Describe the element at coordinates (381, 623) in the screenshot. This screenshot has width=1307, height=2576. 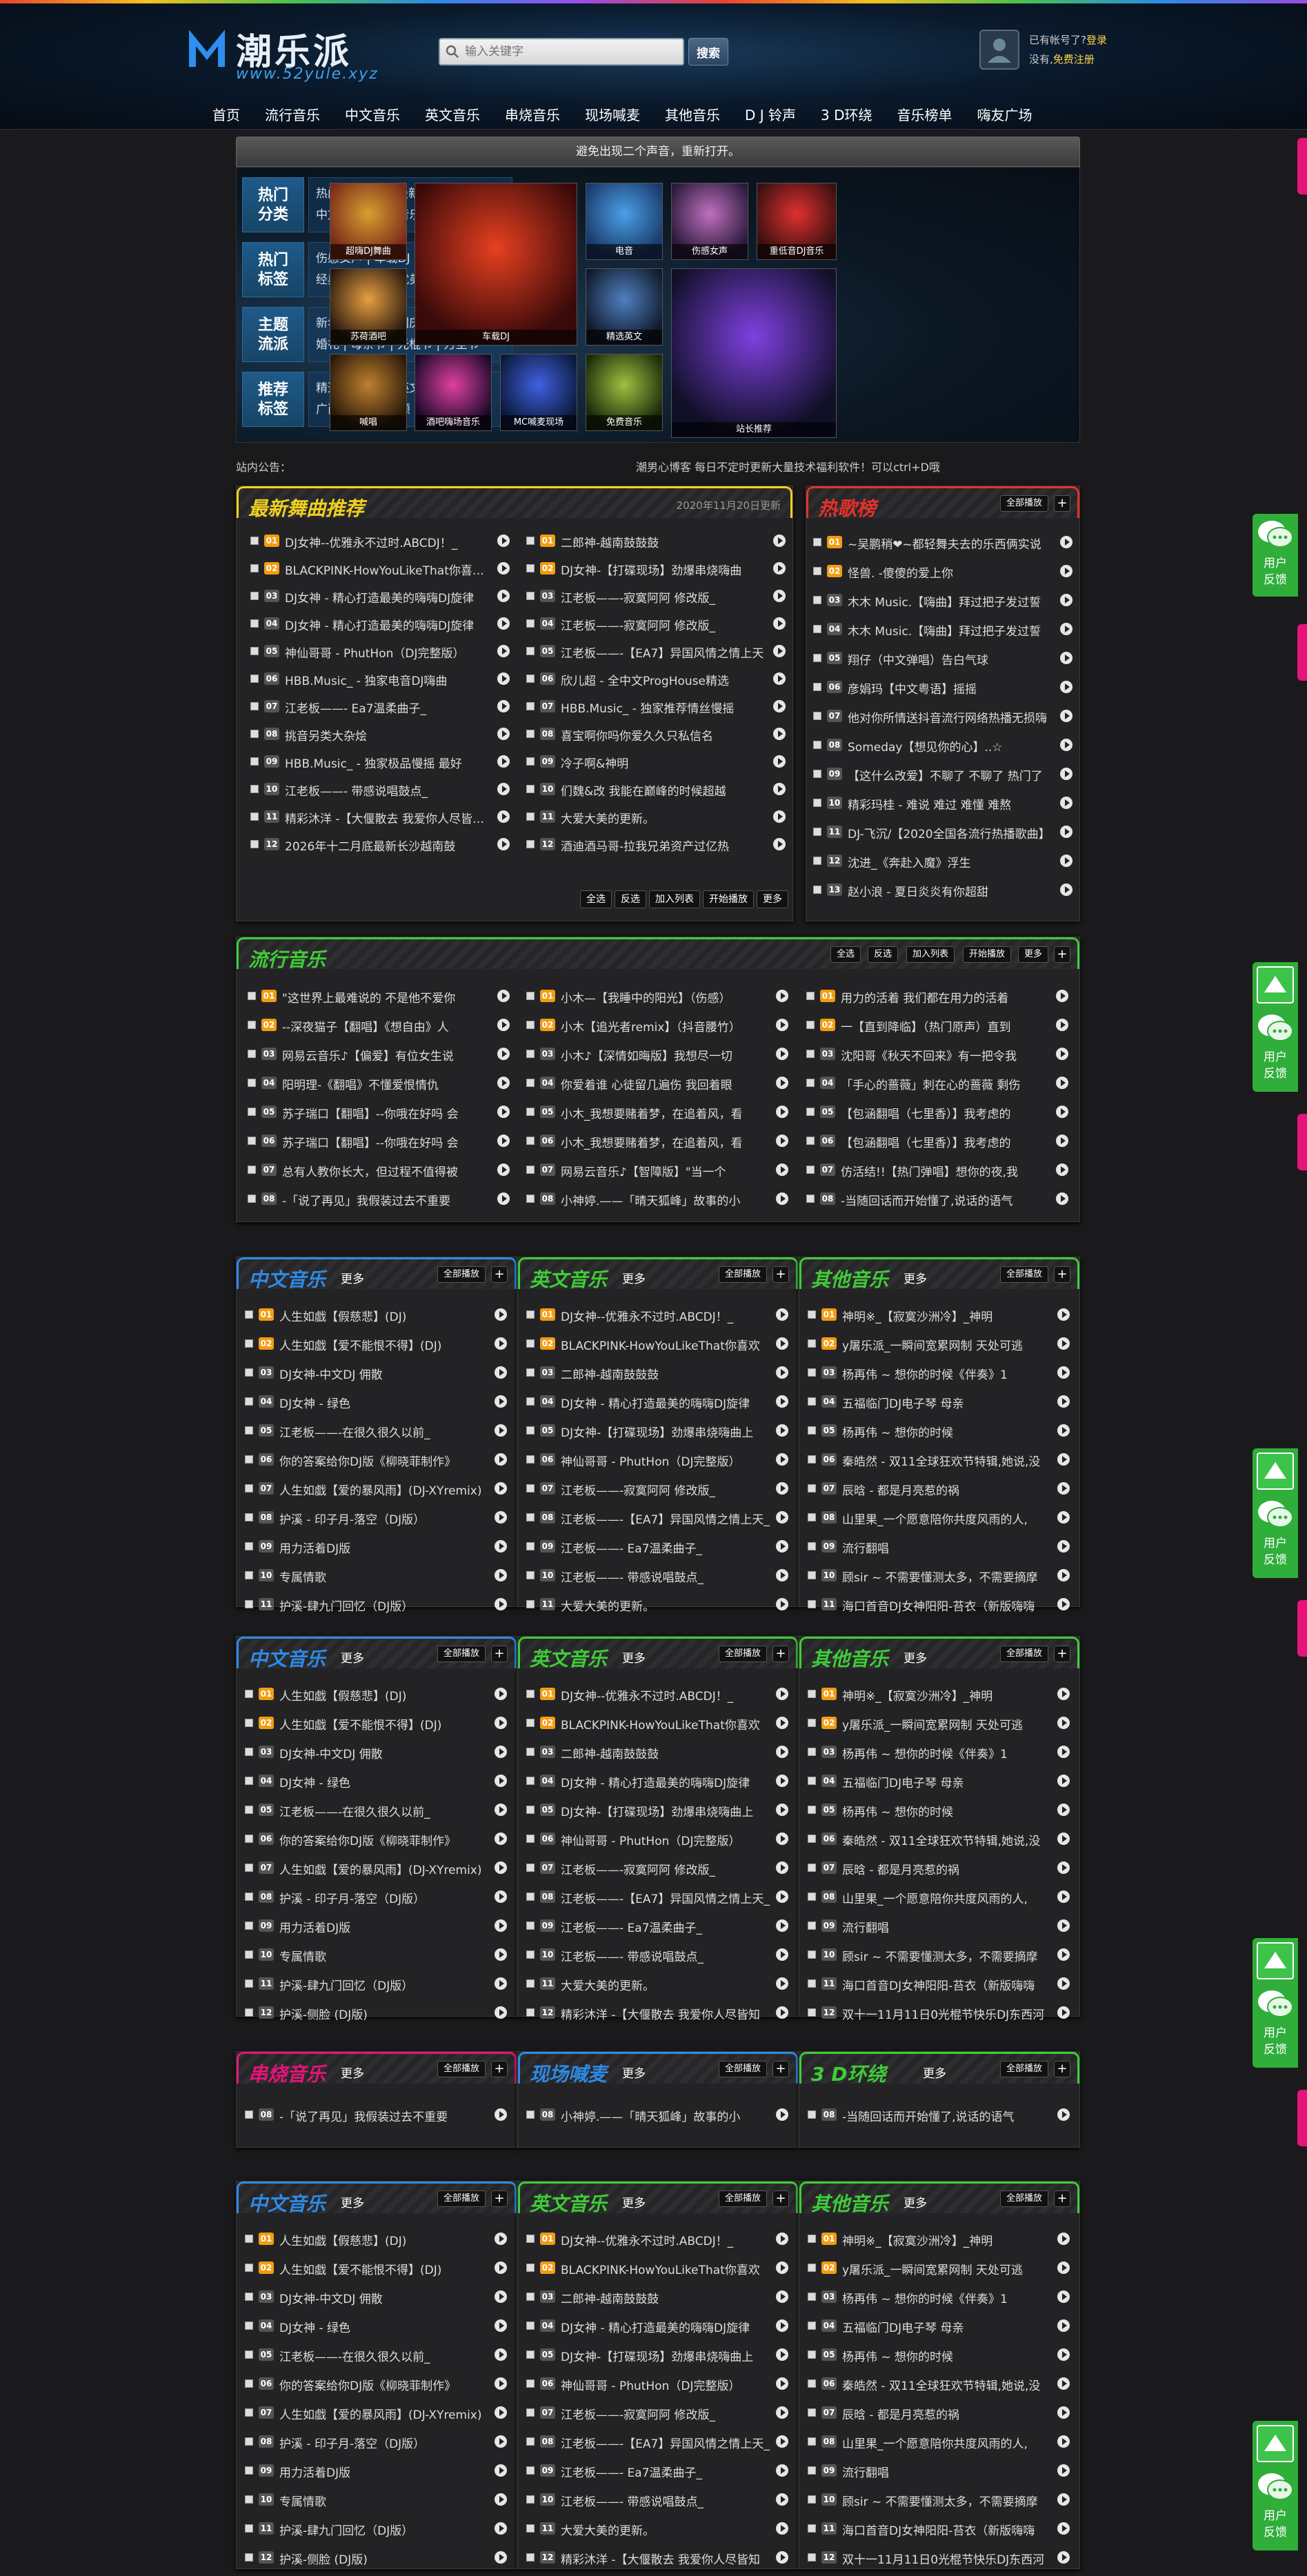
I see `new-col1-row: 04 DJ女神 - 精心打造最美的嗨嗨DJ旋律` at that location.